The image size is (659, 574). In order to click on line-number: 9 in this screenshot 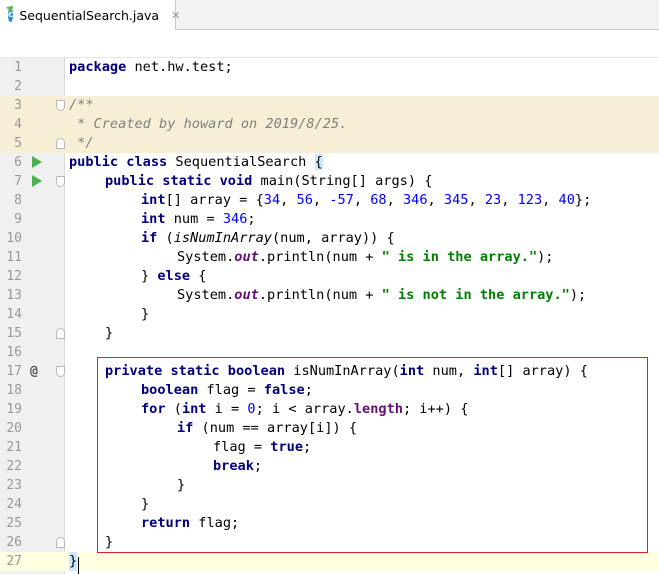, I will do `click(18, 219)`.